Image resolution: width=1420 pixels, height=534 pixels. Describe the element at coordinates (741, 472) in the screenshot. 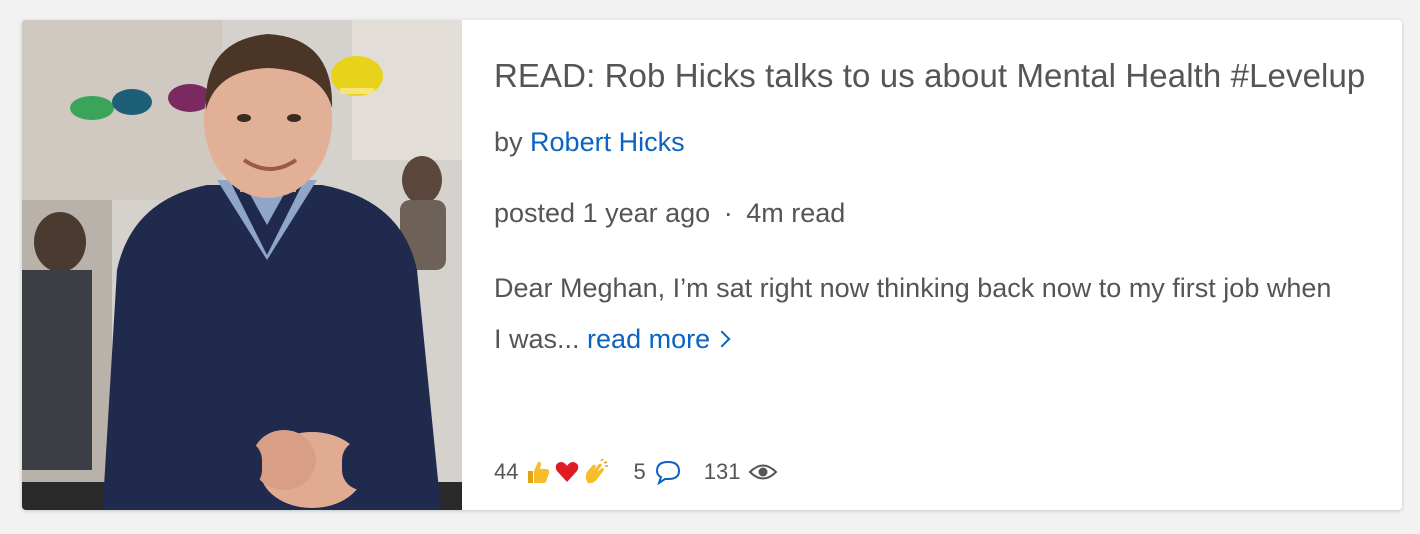

I see `views: 131` at that location.